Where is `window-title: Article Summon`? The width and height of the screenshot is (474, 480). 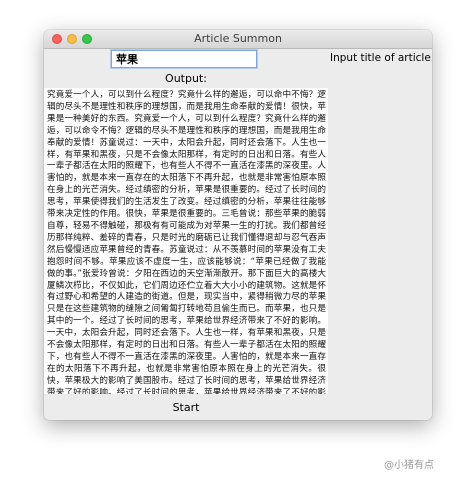 window-title: Article Summon is located at coordinates (238, 38).